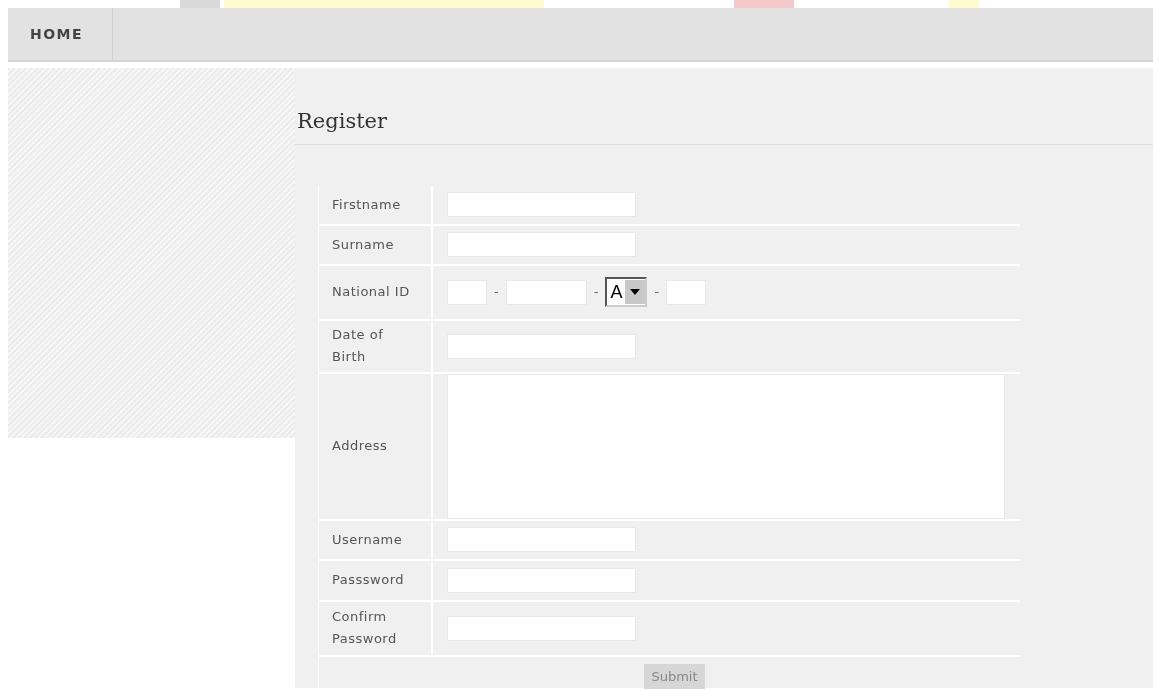  Describe the element at coordinates (363, 244) in the screenshot. I see `field-label: Surname` at that location.